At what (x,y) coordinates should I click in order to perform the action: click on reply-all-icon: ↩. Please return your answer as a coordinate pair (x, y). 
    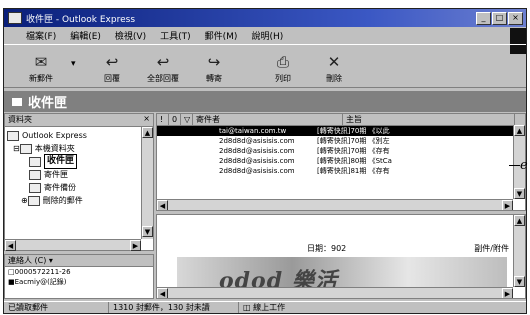
    Looking at the image, I should click on (163, 62).